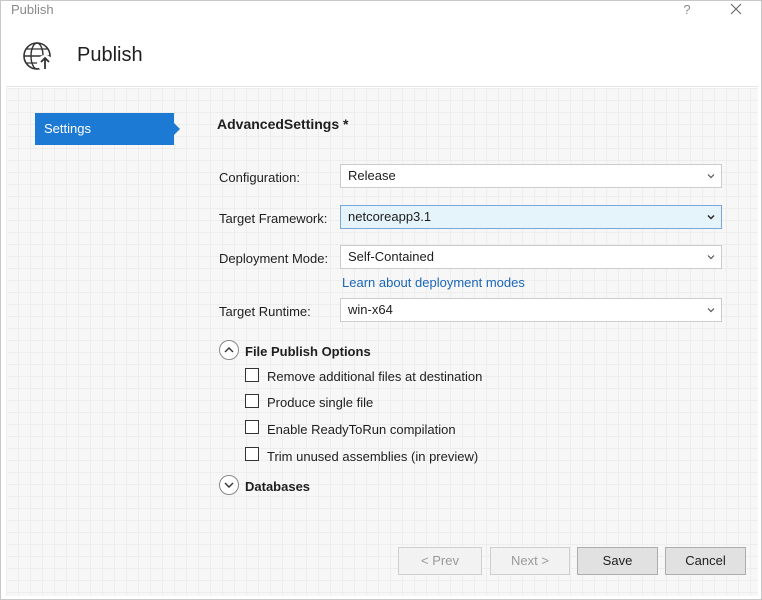  I want to click on globe-upload-icon, so click(38, 56).